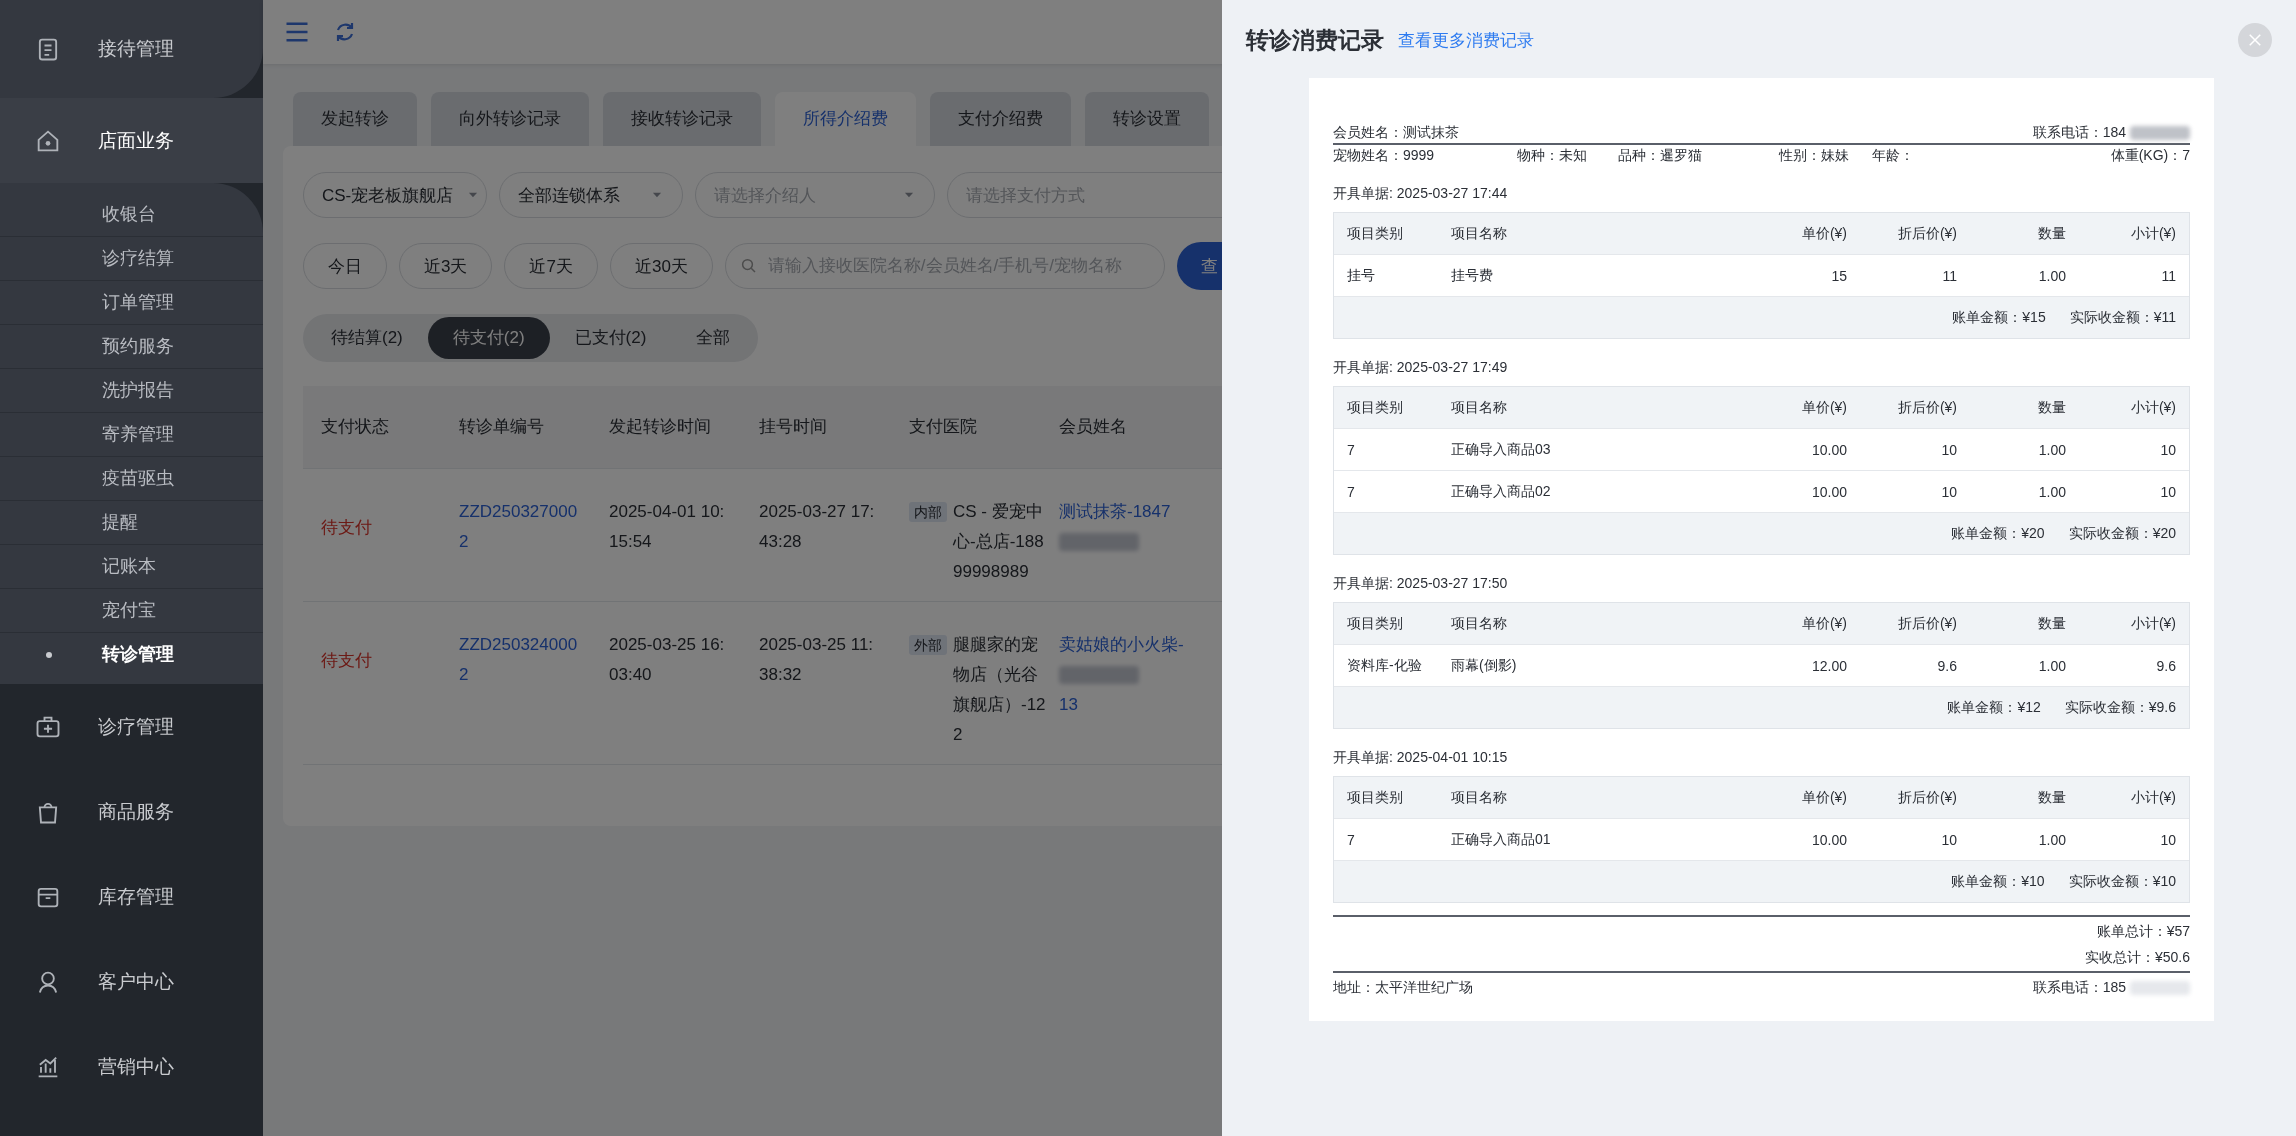 The width and height of the screenshot is (2296, 1136). What do you see at coordinates (519, 660) in the screenshot?
I see `order-link: ZZD2503240002` at bounding box center [519, 660].